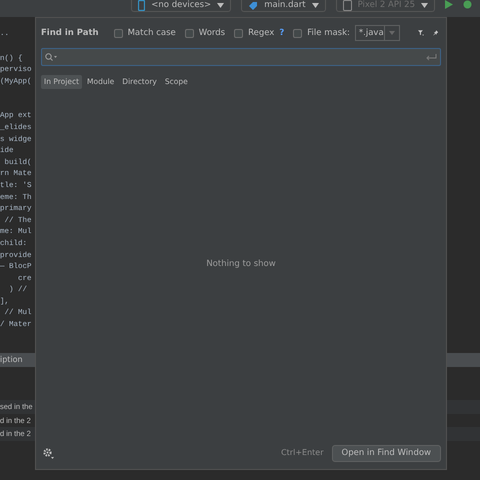  I want to click on panel-header: iption, so click(17, 360).